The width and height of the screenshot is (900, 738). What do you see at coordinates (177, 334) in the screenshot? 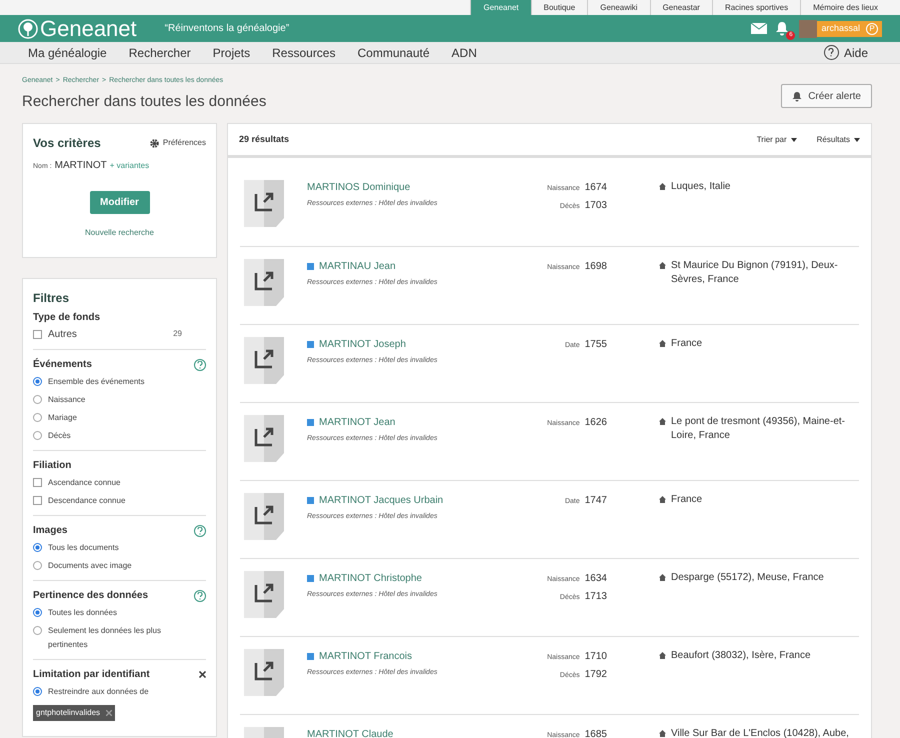
I see `option-count: 29` at bounding box center [177, 334].